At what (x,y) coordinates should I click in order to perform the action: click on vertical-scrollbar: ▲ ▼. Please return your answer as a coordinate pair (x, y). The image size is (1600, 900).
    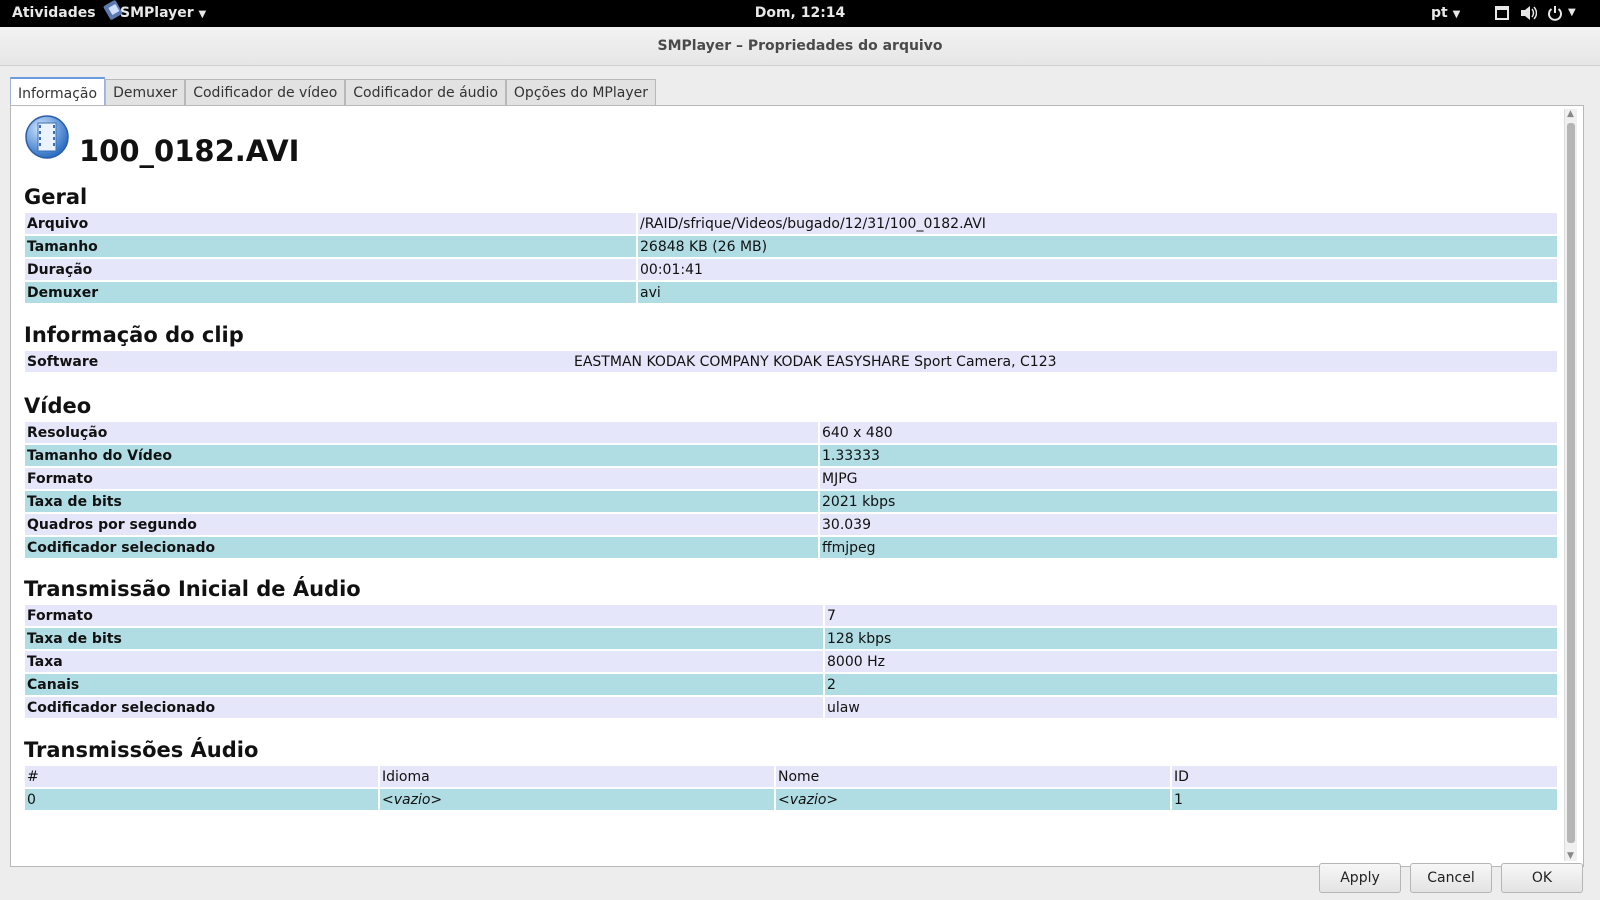
    Looking at the image, I should click on (1570, 485).